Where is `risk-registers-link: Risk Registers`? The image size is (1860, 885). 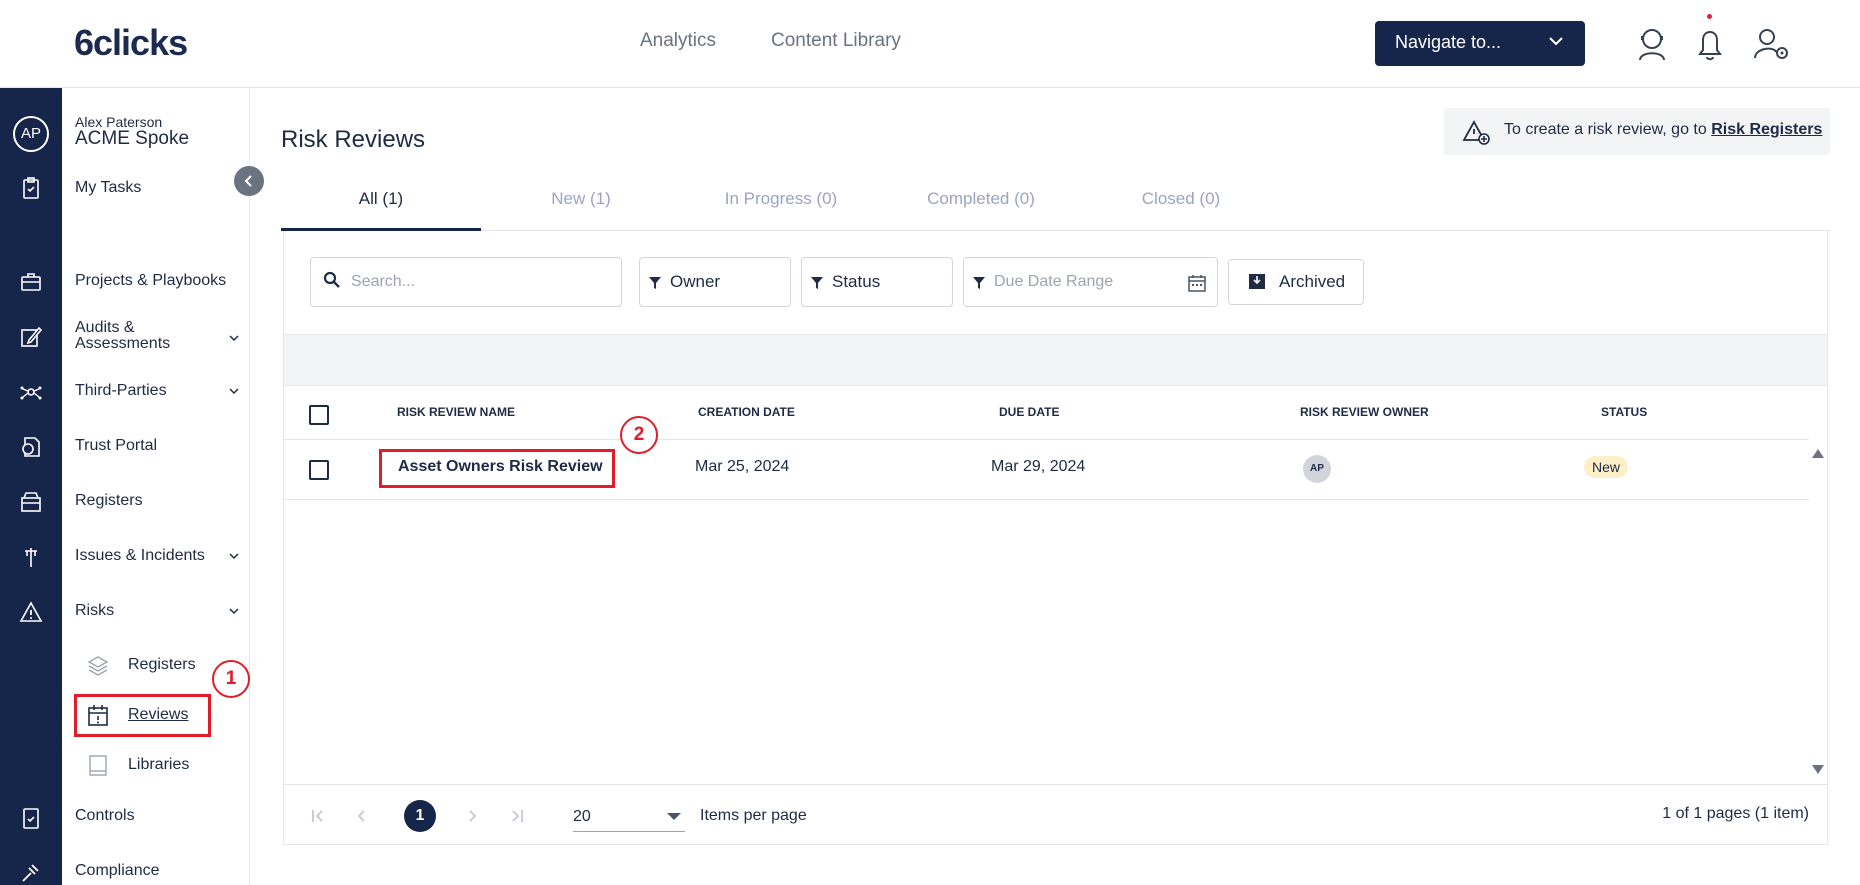
risk-registers-link: Risk Registers is located at coordinates (1766, 129).